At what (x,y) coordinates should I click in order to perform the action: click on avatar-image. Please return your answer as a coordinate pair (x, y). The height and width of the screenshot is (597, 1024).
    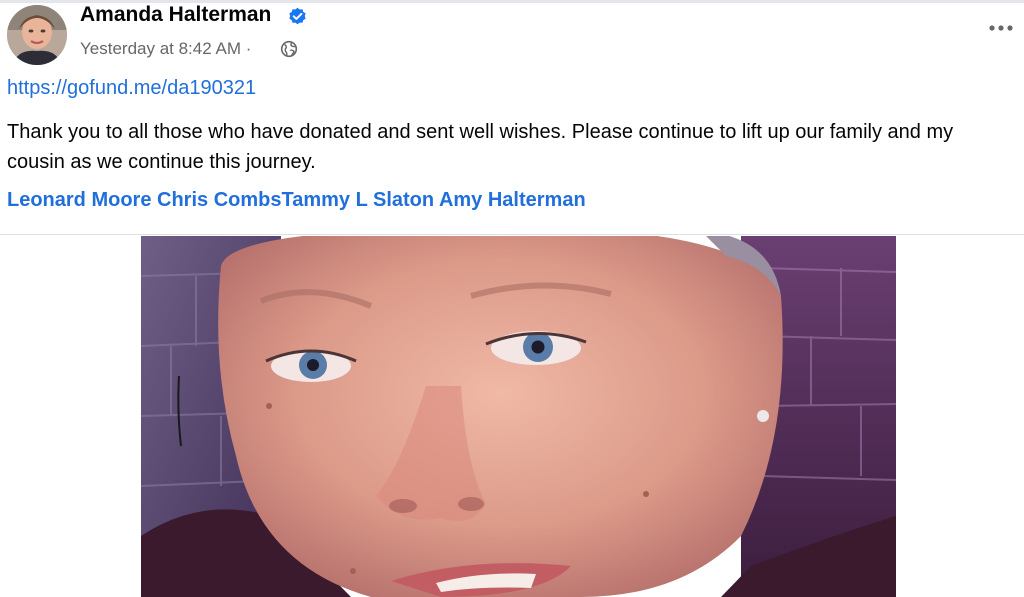
    Looking at the image, I should click on (37, 35).